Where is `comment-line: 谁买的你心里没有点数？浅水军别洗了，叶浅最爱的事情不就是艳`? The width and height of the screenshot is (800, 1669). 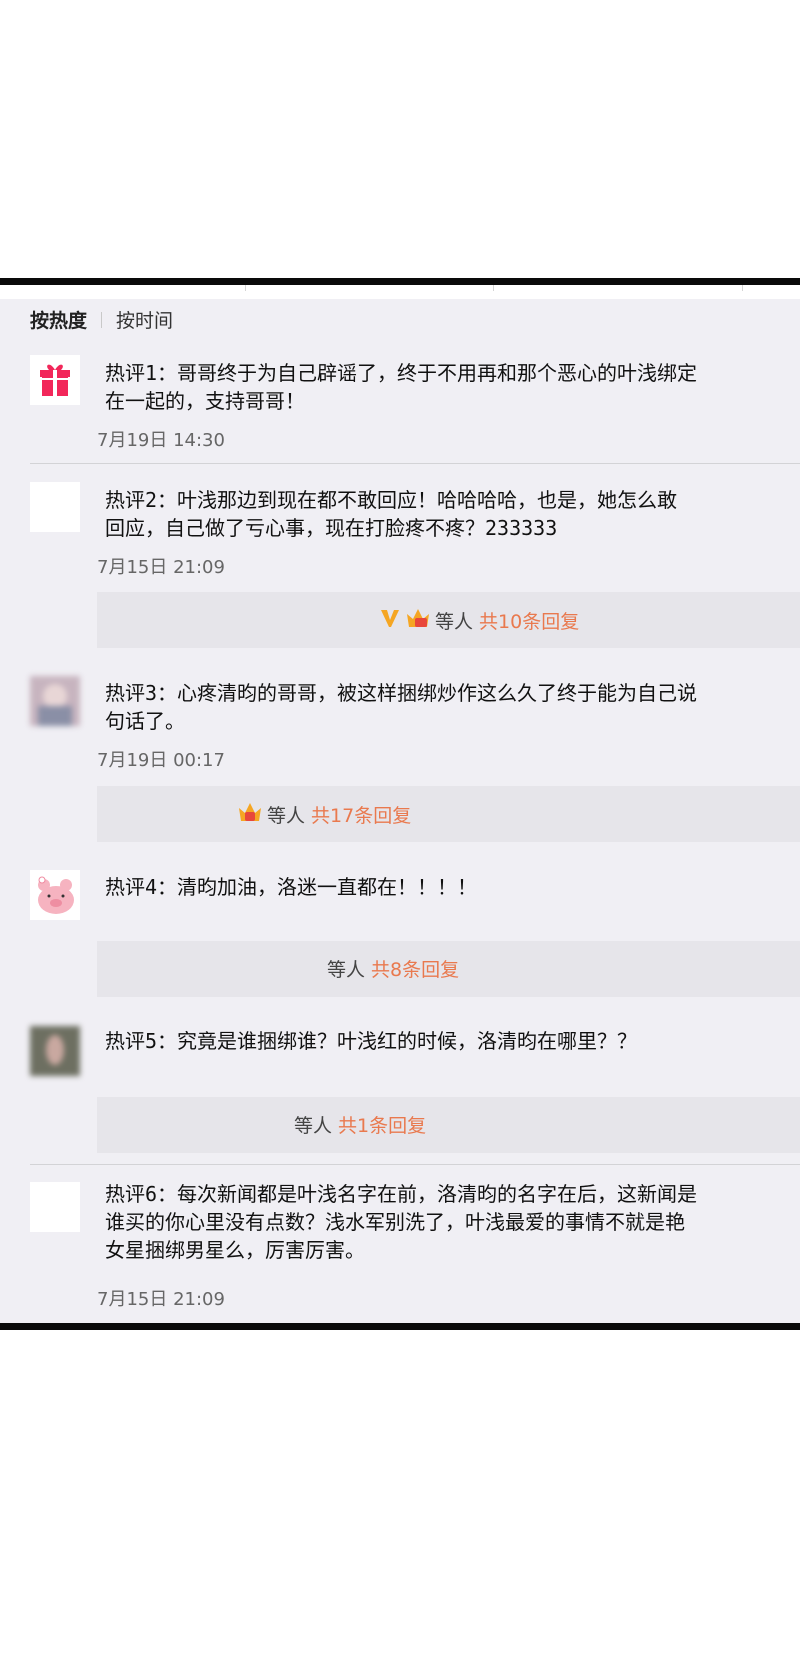
comment-line: 谁买的你心里没有点数？浅水军别洗了，叶浅最爱的事情不就是艳 is located at coordinates (395, 1222).